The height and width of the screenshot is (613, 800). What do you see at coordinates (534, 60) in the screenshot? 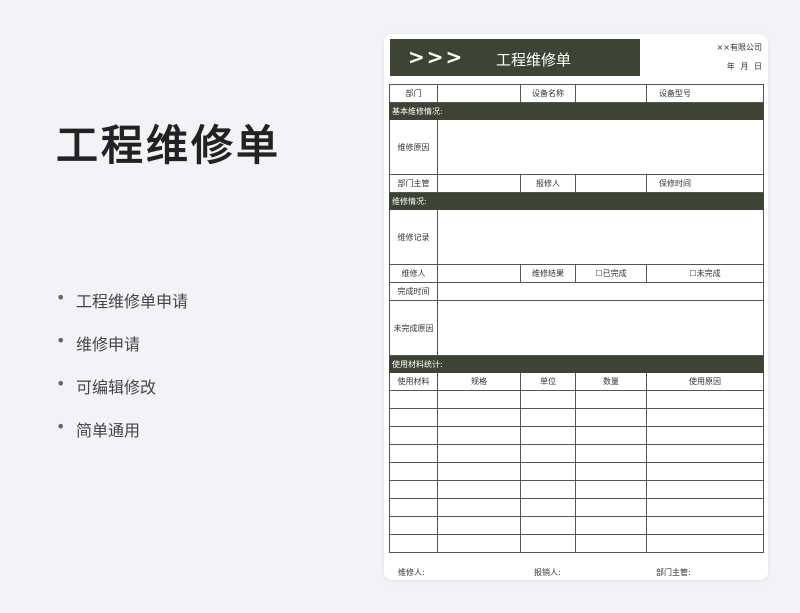
I see `document-title: 工程维修单` at bounding box center [534, 60].